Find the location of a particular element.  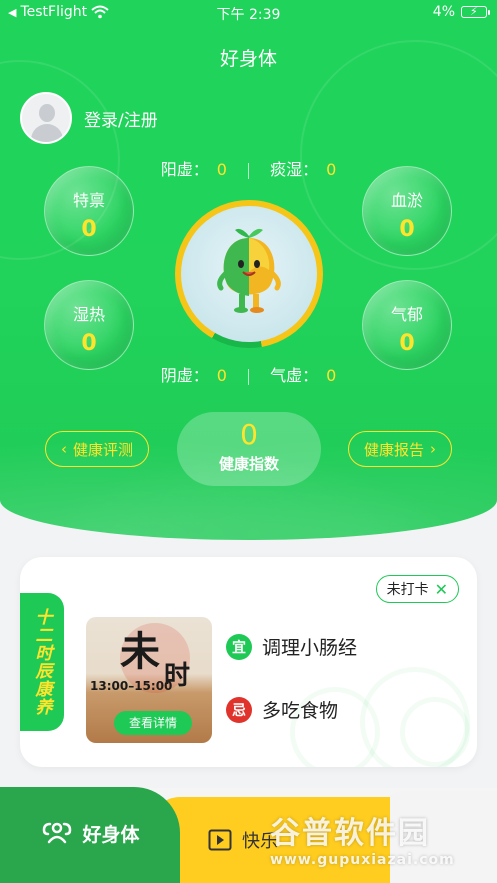

suitable-text: 调理小肠经 is located at coordinates (310, 648).